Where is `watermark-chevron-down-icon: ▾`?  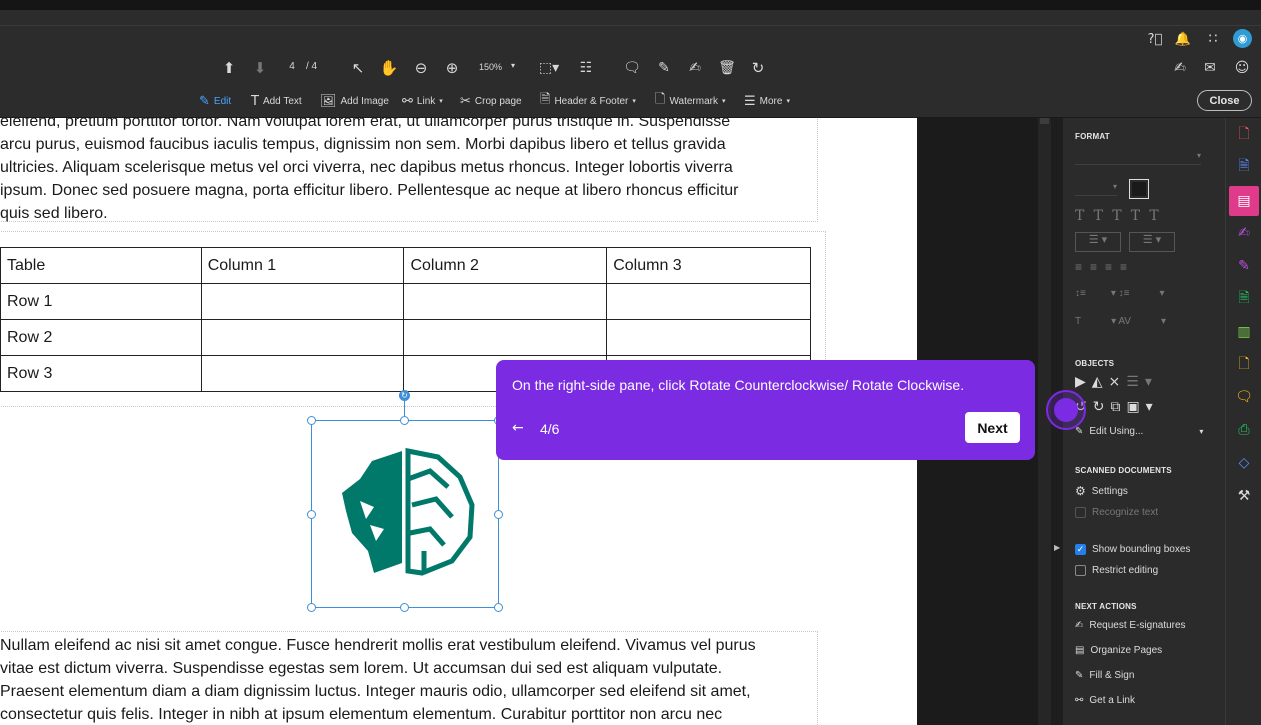
watermark-chevron-down-icon: ▾ is located at coordinates (723, 101).